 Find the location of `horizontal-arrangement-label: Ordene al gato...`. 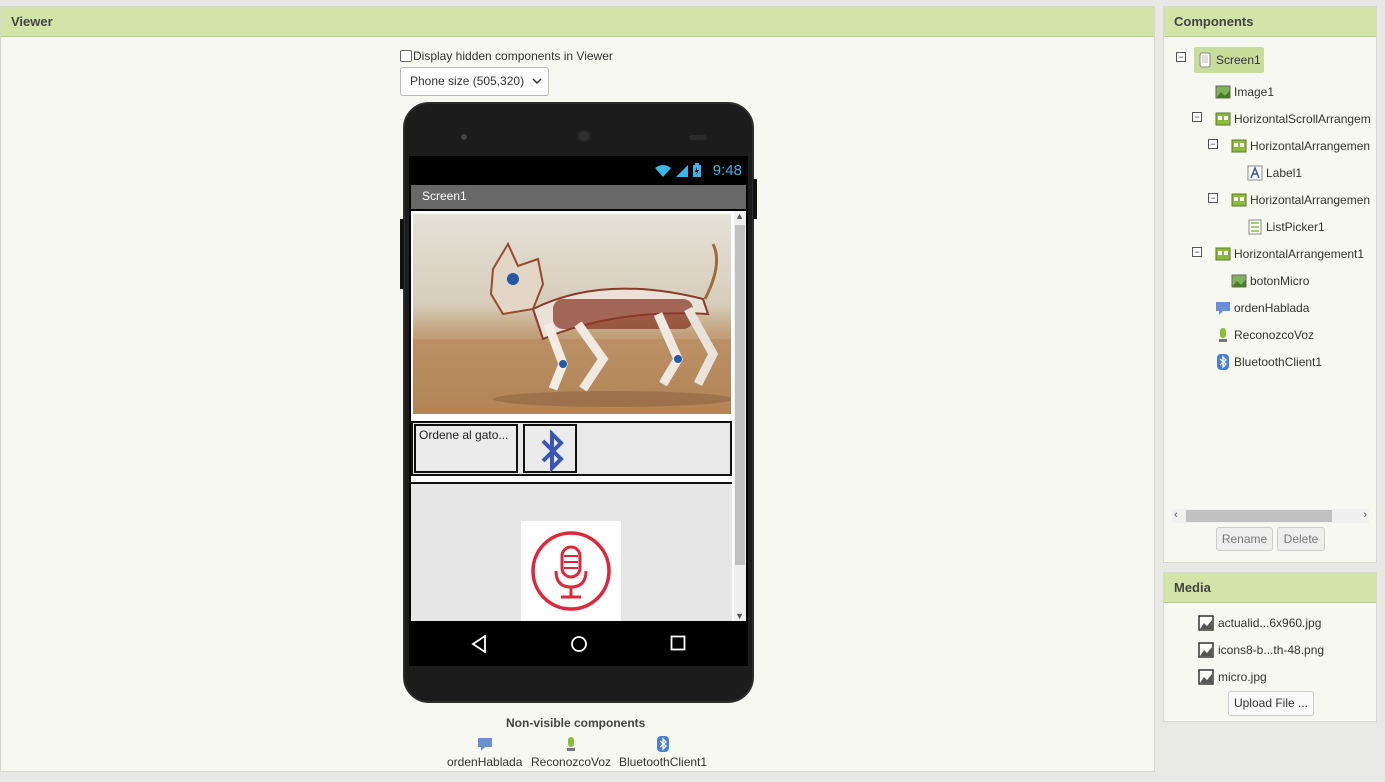

horizontal-arrangement-label: Ordene al gato... is located at coordinates (466, 448).